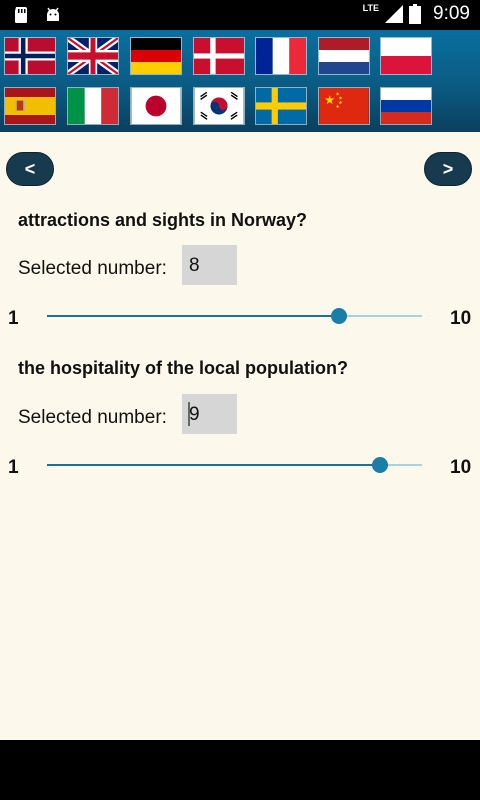 The image size is (480, 800). I want to click on battery-icon, so click(415, 14).